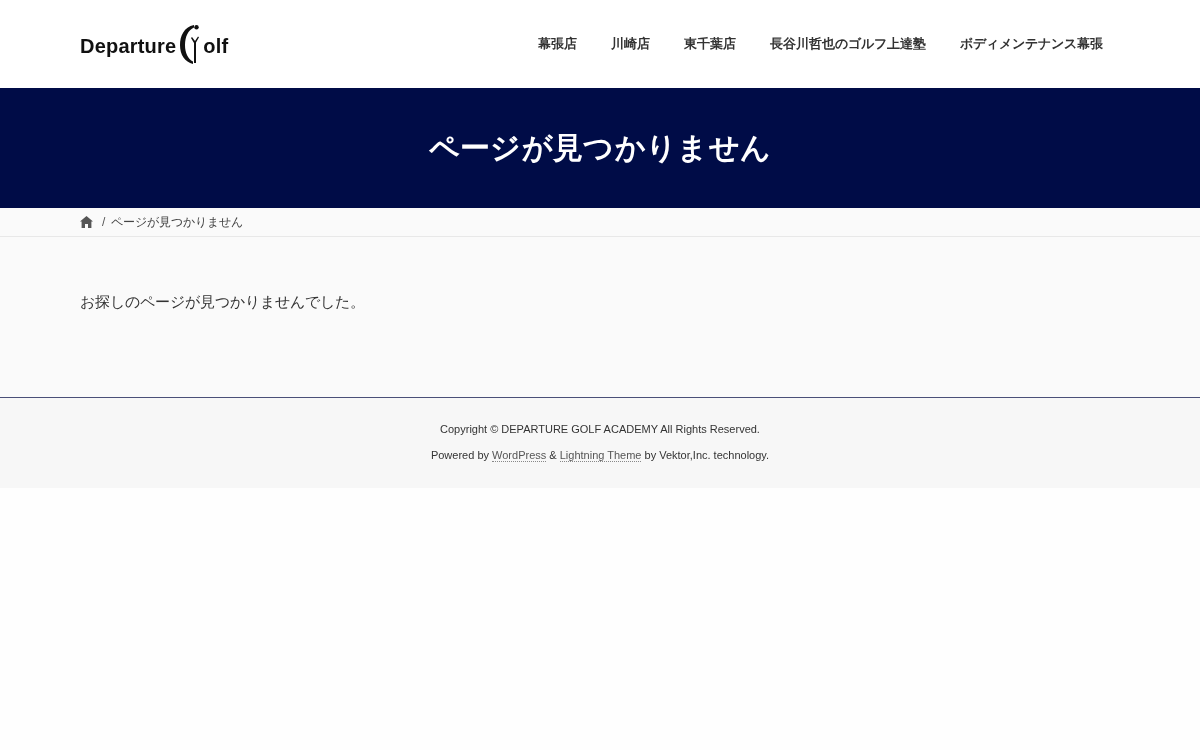 The image size is (1200, 750). What do you see at coordinates (600, 429) in the screenshot?
I see `copyright-text: Copyright © DEPARTURE GOLF ACADEMY All Rights Reserved.` at bounding box center [600, 429].